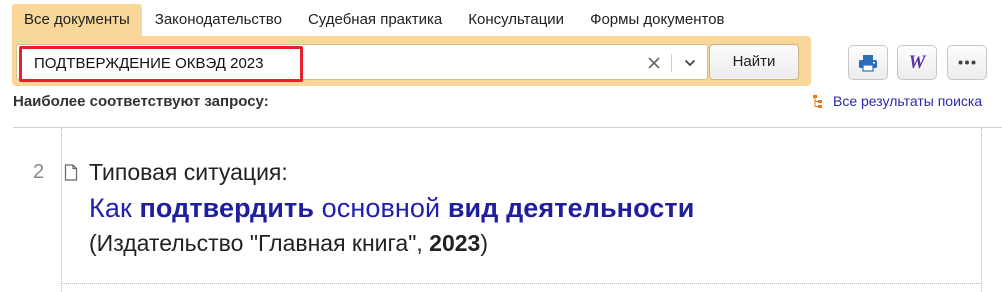 The width and height of the screenshot is (1002, 292). I want to click on title-part-bold: вид деятельности, so click(571, 208).